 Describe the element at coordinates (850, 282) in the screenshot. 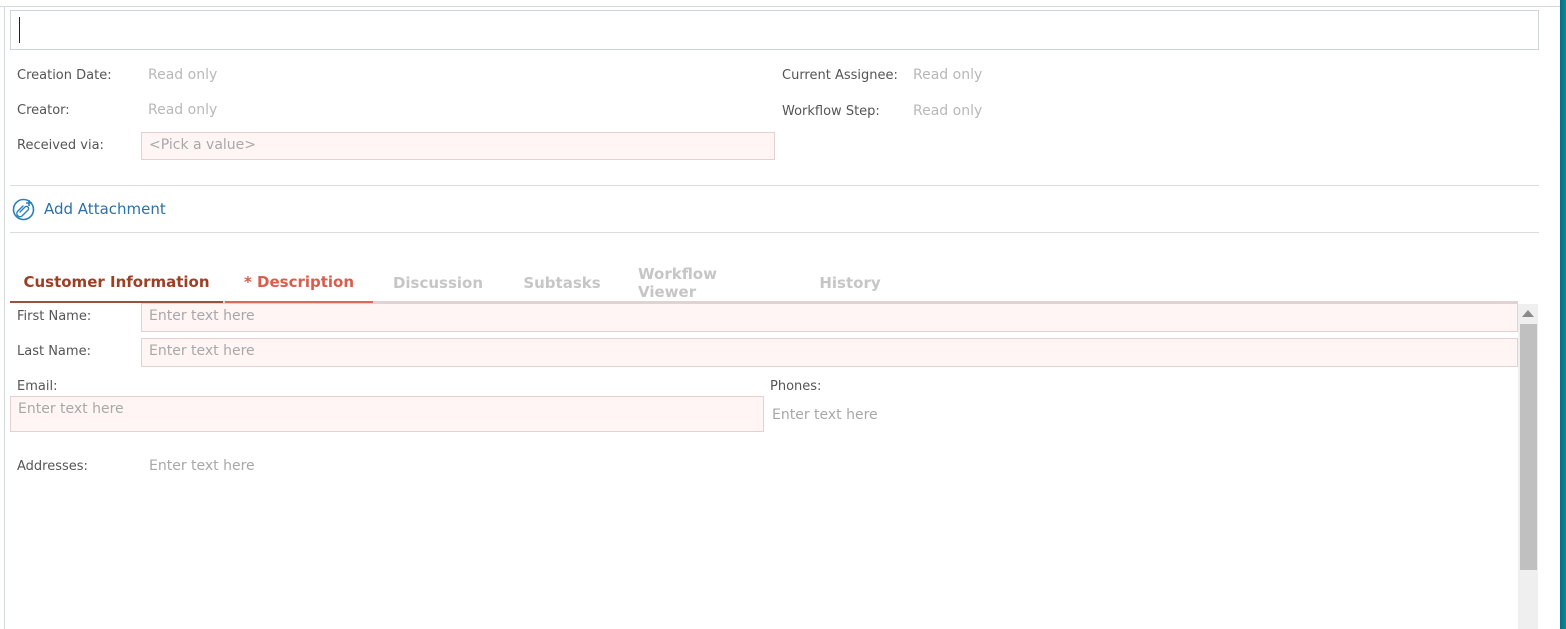

I see `tab-history: History` at that location.